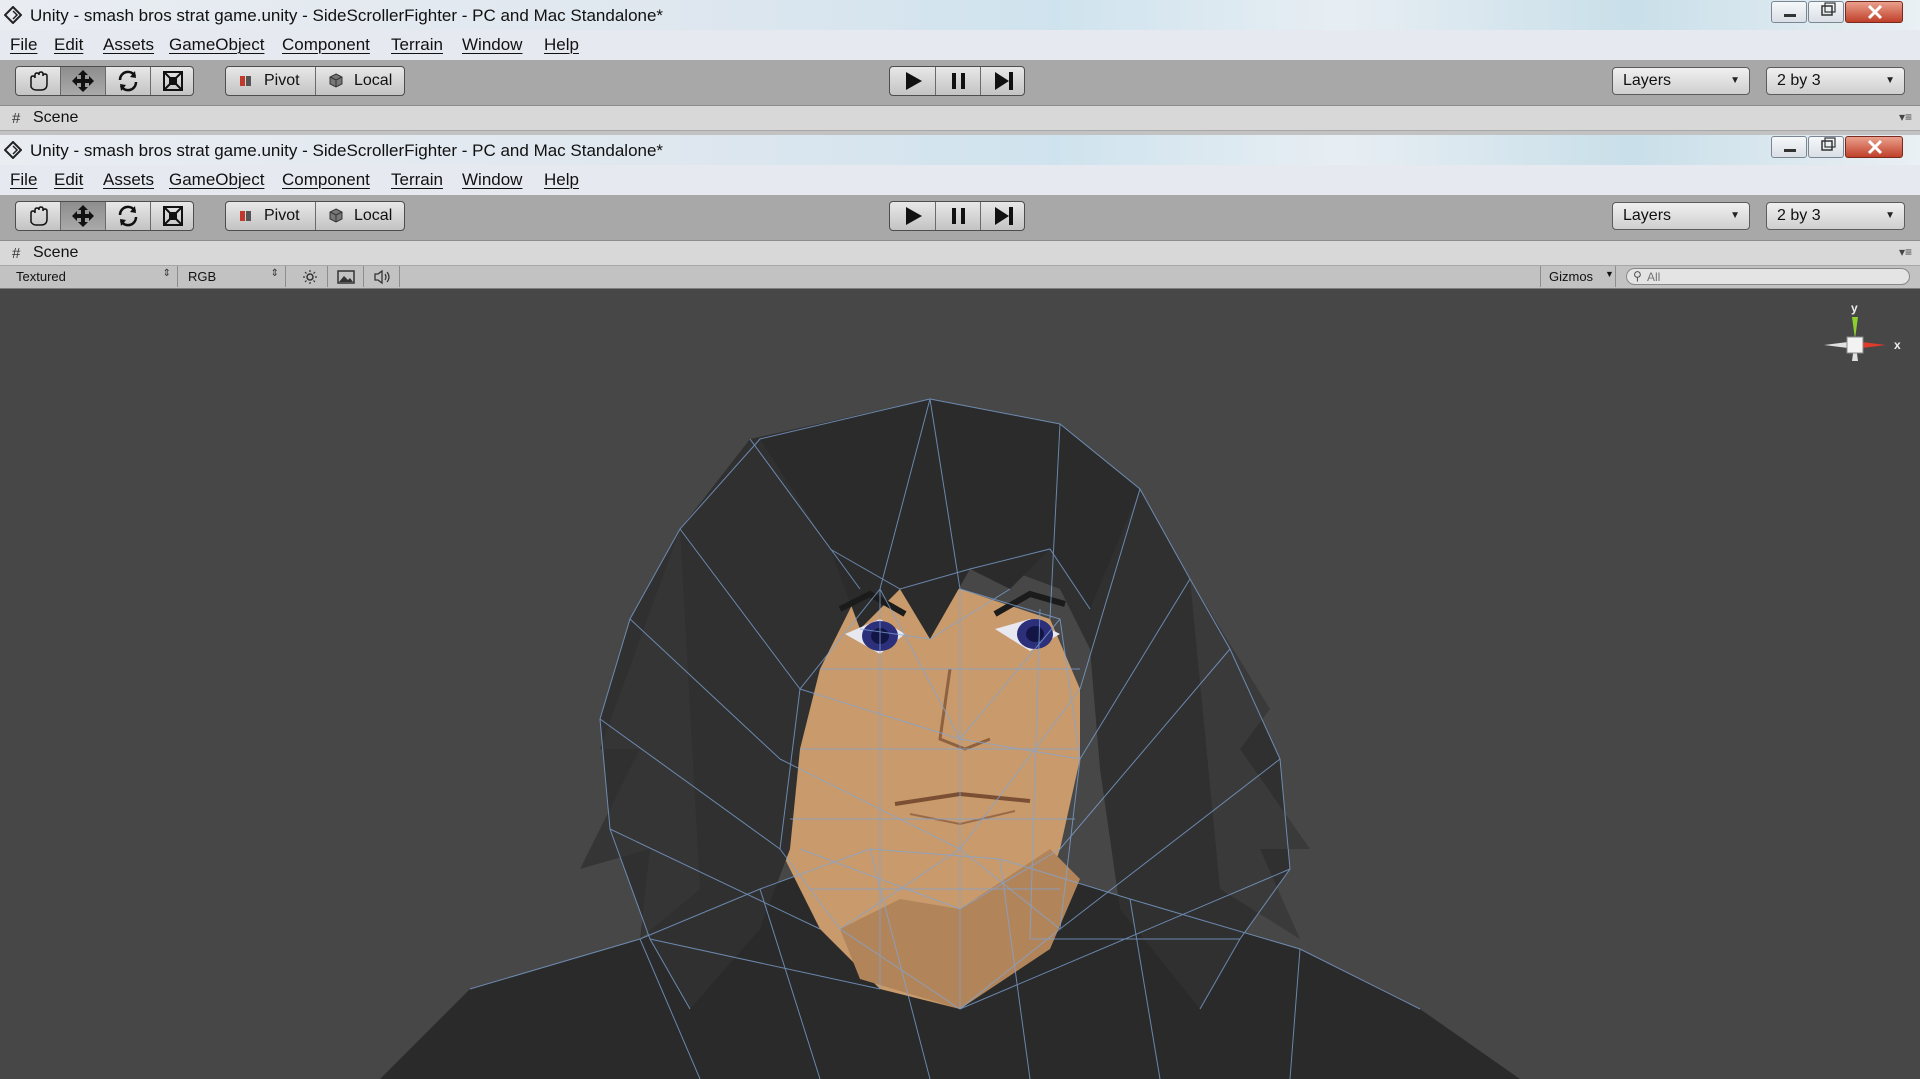 The height and width of the screenshot is (1079, 1920). Describe the element at coordinates (202, 276) in the screenshot. I see `color-mode-label: RGB` at that location.